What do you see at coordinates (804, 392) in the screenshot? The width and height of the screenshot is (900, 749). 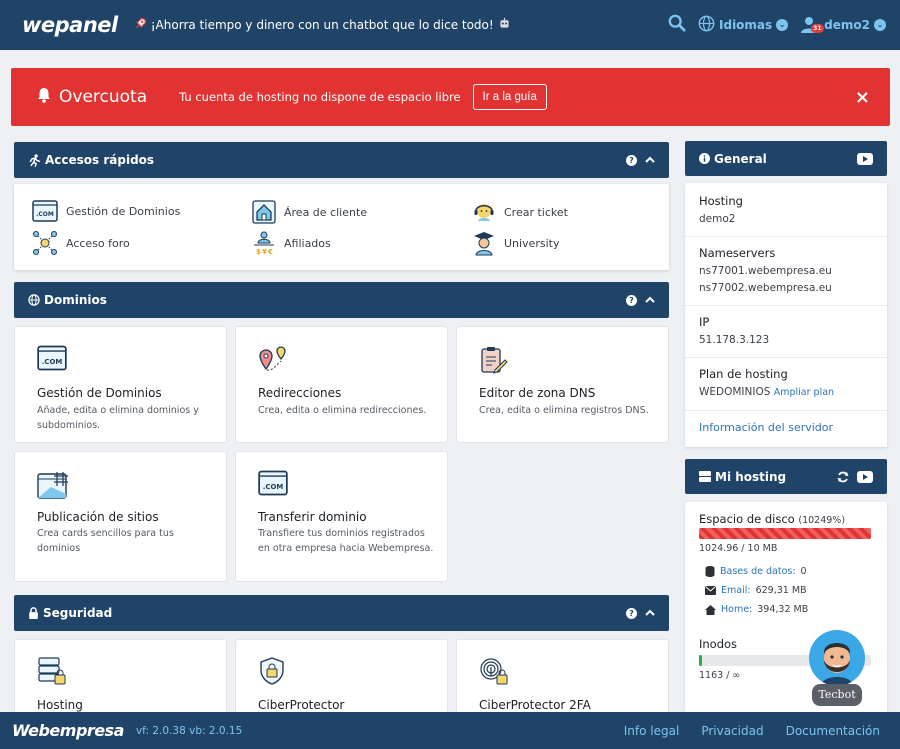 I see `upgrade-plan-link: Ampliar plan` at bounding box center [804, 392].